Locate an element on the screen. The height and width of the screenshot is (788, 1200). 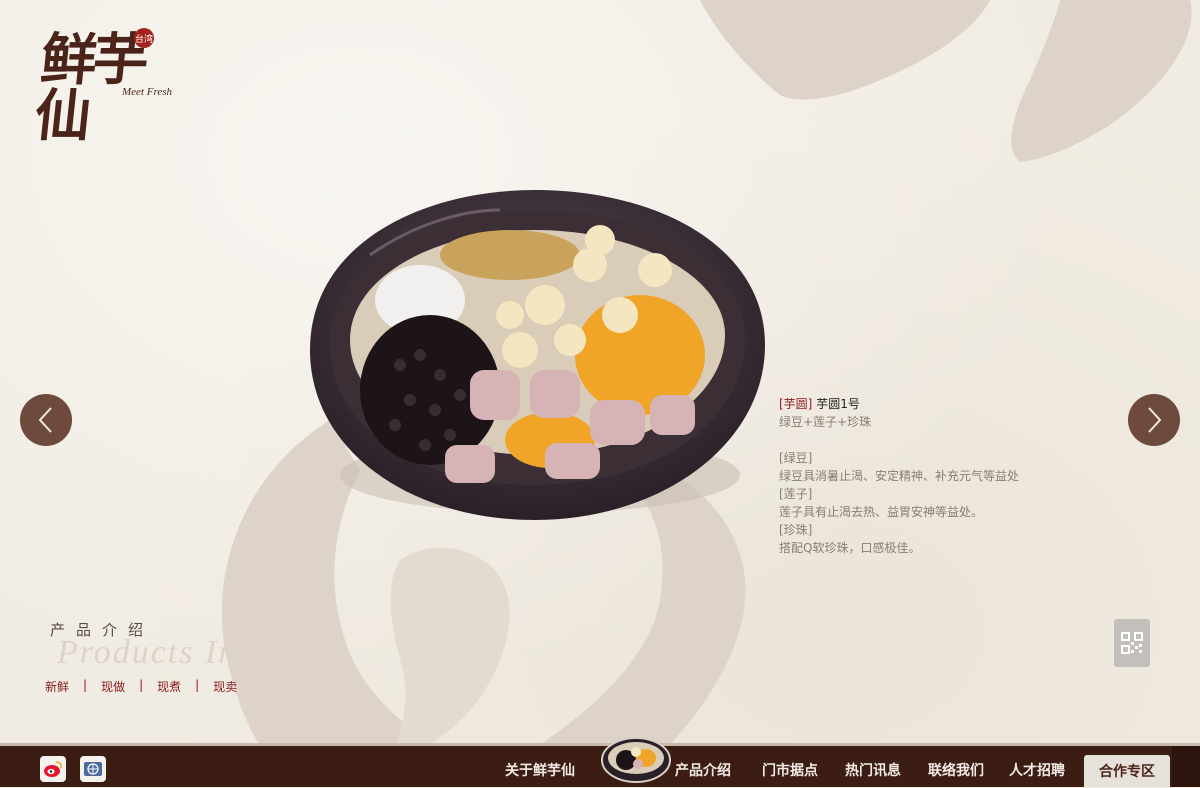
qr-code-button is located at coordinates (1132, 643).